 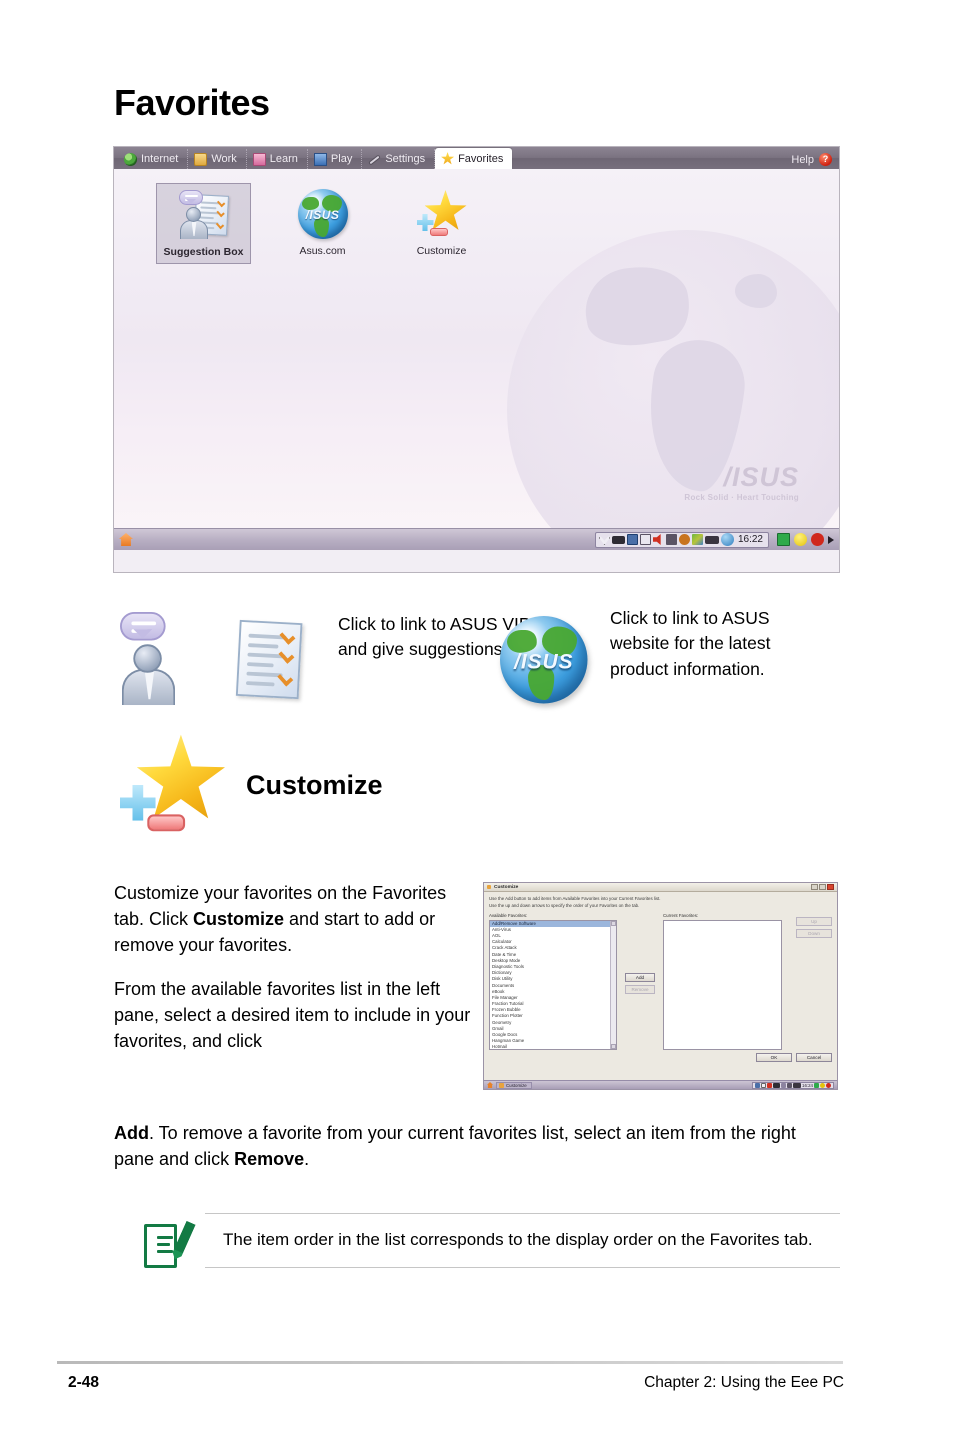 What do you see at coordinates (756, 291) in the screenshot?
I see `continent-shape` at bounding box center [756, 291].